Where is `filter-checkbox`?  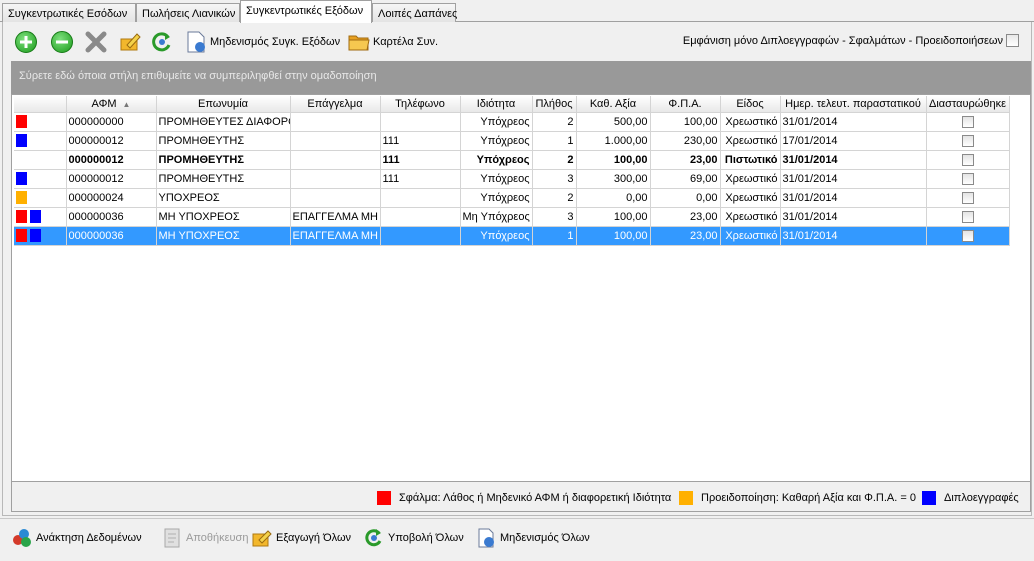 filter-checkbox is located at coordinates (1012, 40).